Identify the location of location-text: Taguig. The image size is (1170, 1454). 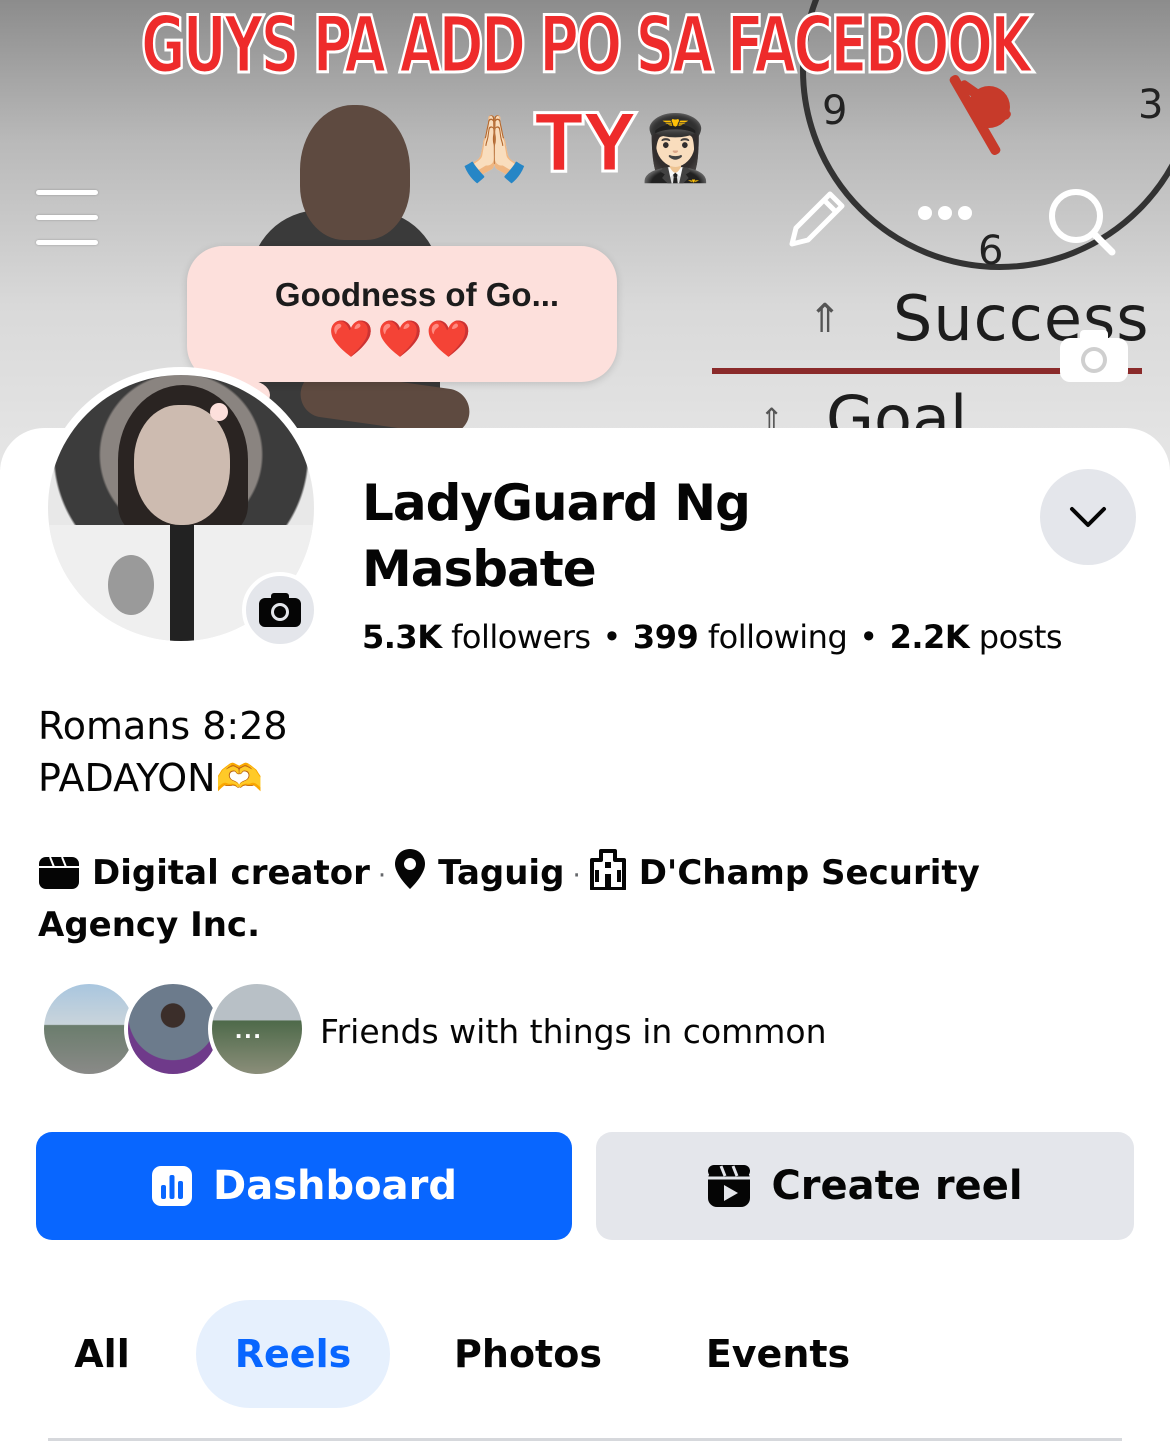
(501, 873).